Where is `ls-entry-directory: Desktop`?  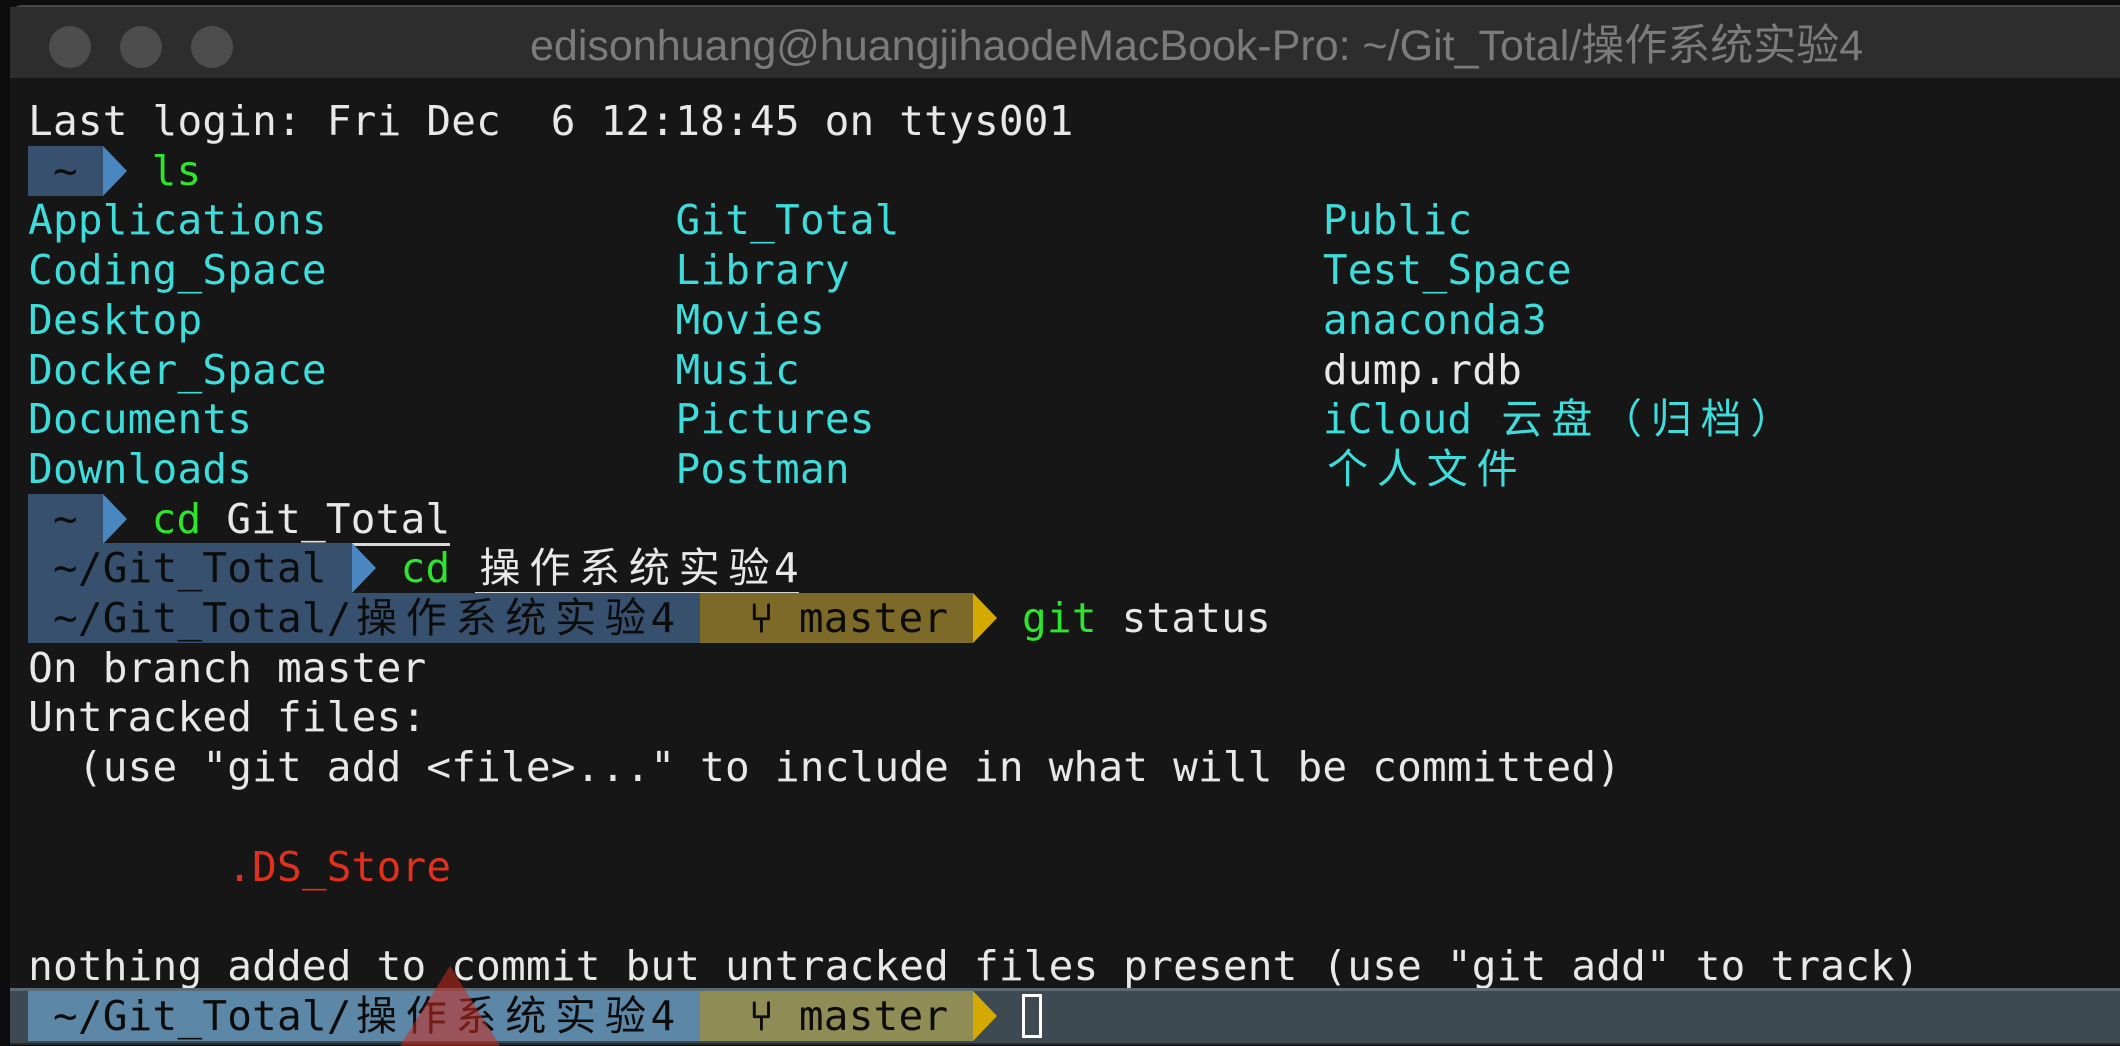 ls-entry-directory: Desktop is located at coordinates (115, 319).